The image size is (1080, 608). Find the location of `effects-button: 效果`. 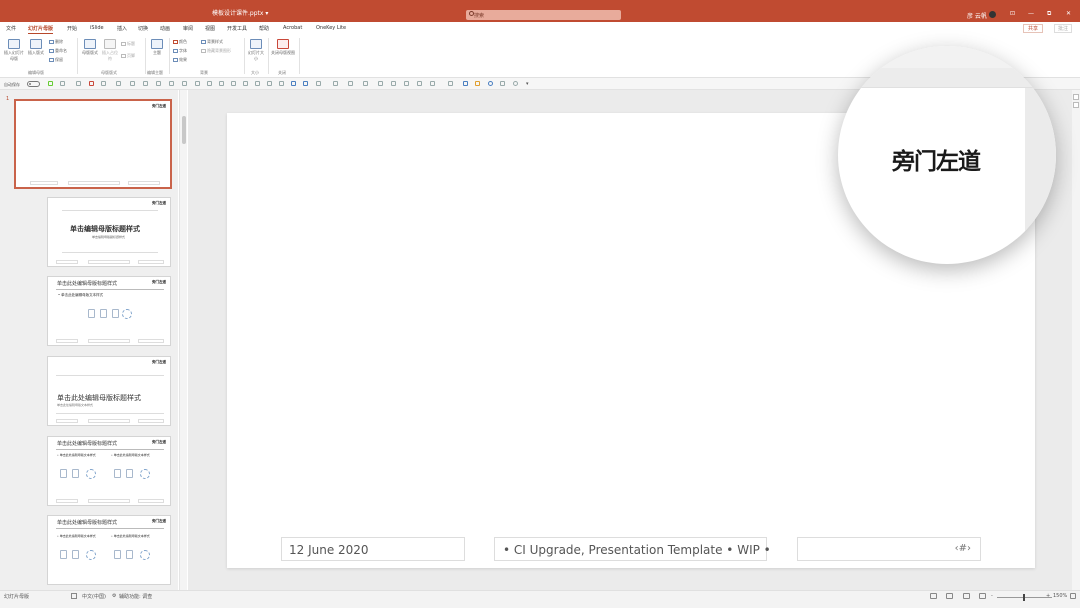

effects-button: 效果 is located at coordinates (180, 60).